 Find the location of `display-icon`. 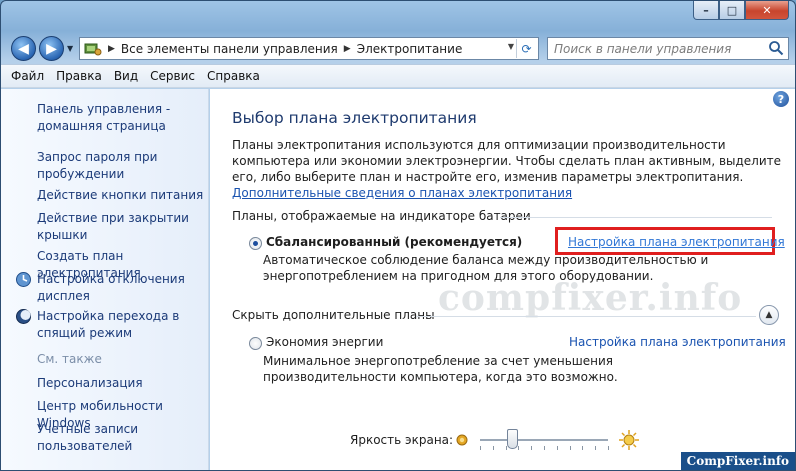

display-icon is located at coordinates (23, 279).